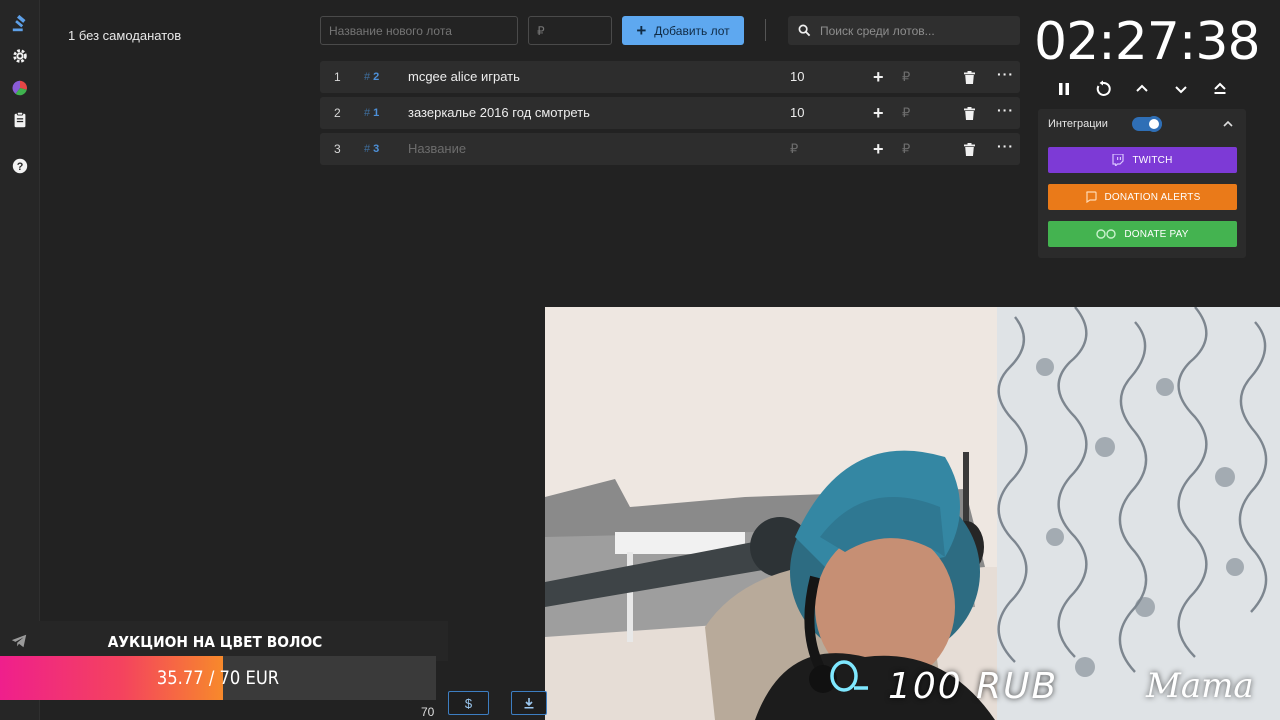 The width and height of the screenshot is (1280, 720). I want to click on gear-icon, so click(20, 56).